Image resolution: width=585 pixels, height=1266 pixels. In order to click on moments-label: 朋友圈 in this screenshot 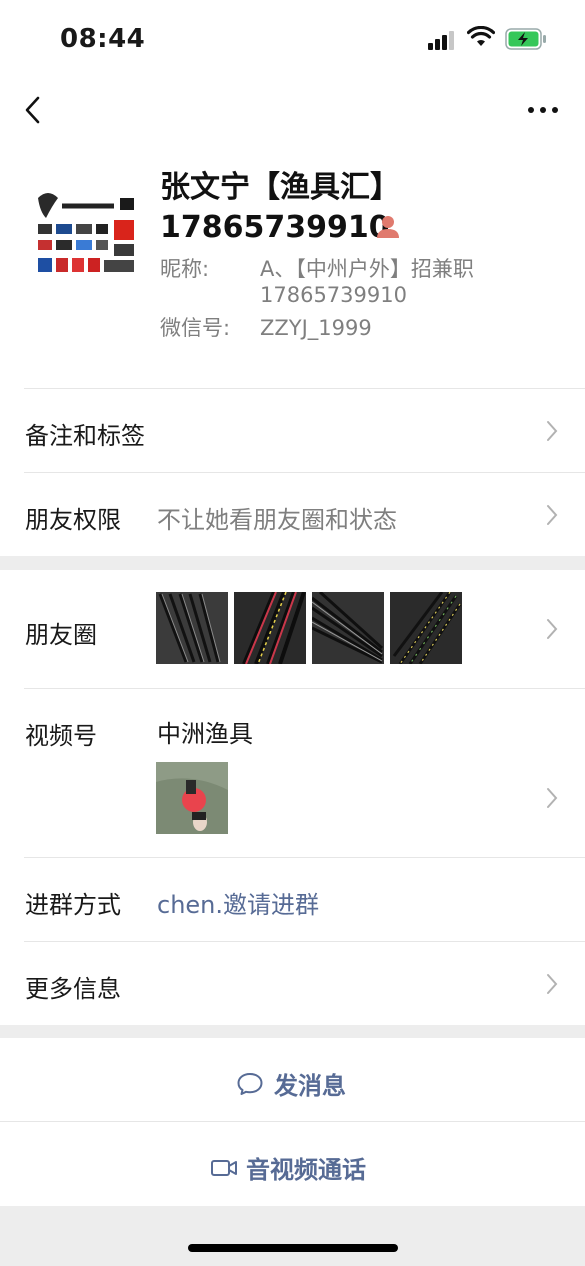, I will do `click(61, 635)`.